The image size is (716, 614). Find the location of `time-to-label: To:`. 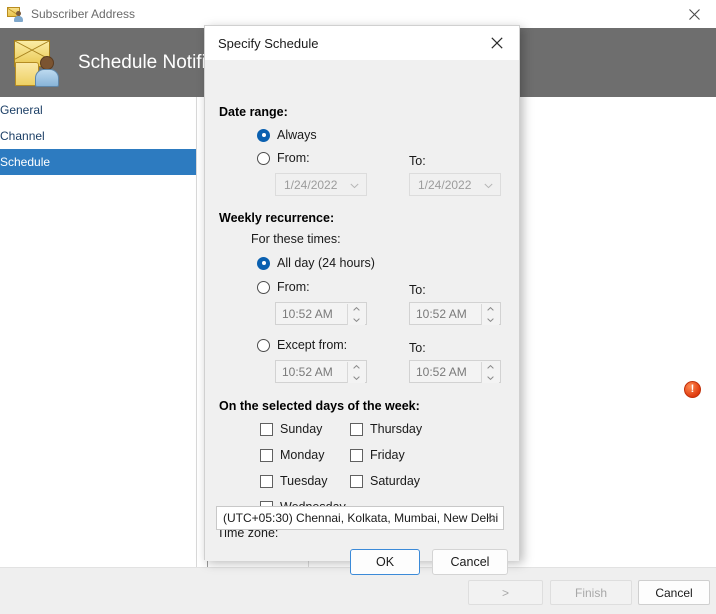

time-to-label: To: is located at coordinates (417, 290).